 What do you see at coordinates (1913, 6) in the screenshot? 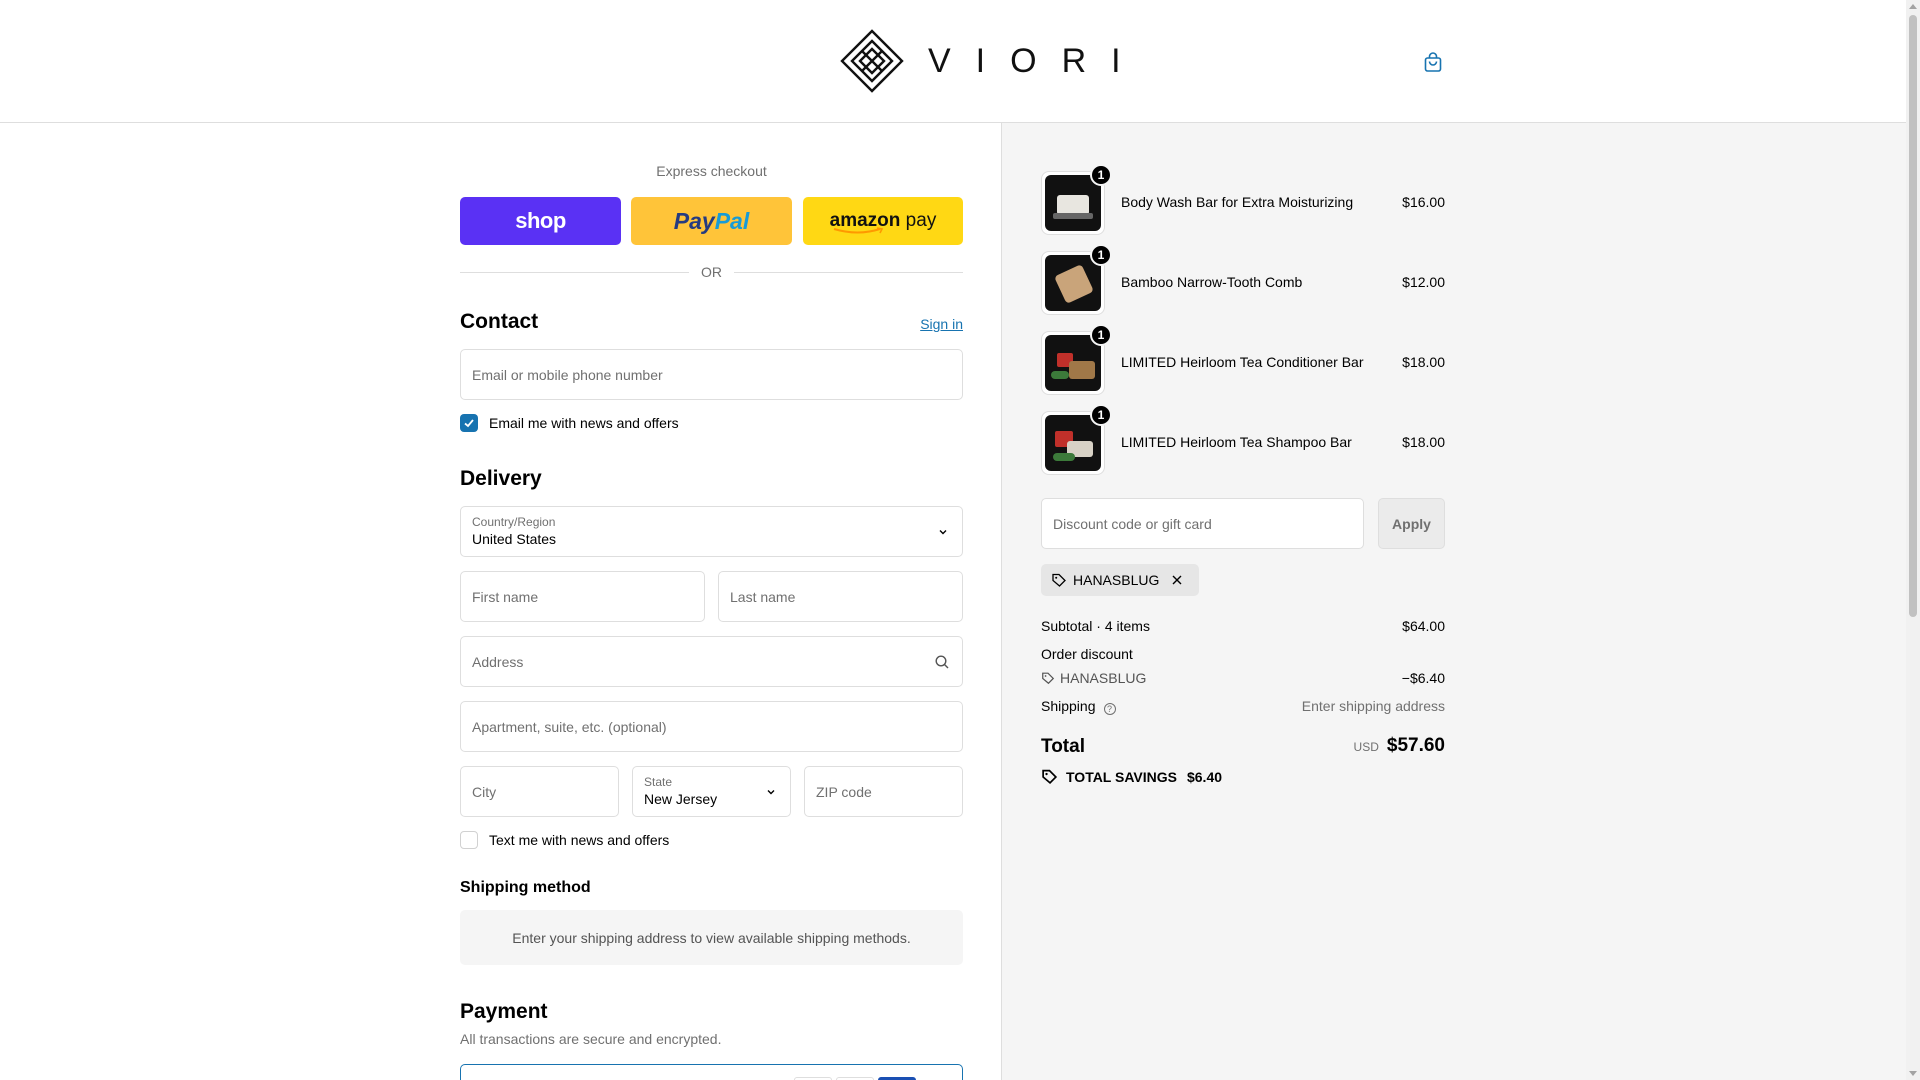
I see `scroll-up-arrow-icon` at bounding box center [1913, 6].